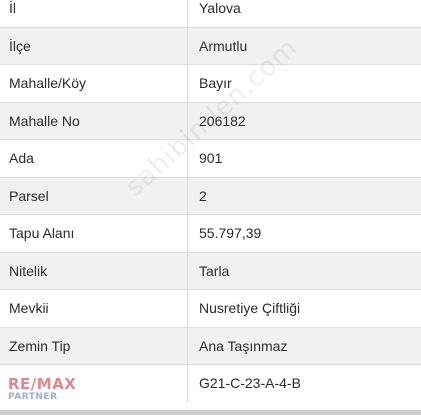 The height and width of the screenshot is (415, 421). I want to click on label-il: İl, so click(94, 13).